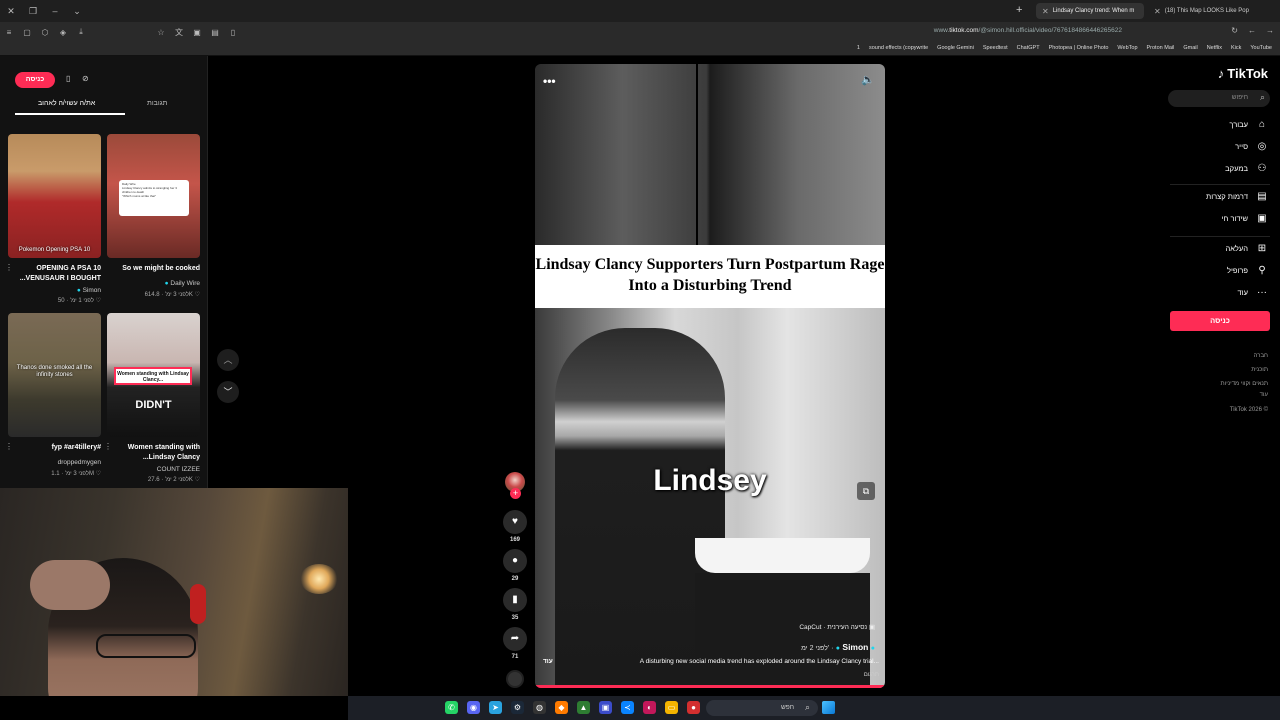 This screenshot has height=720, width=1280. What do you see at coordinates (1261, 356) in the screenshot?
I see `footer-company-link: חברה` at bounding box center [1261, 356].